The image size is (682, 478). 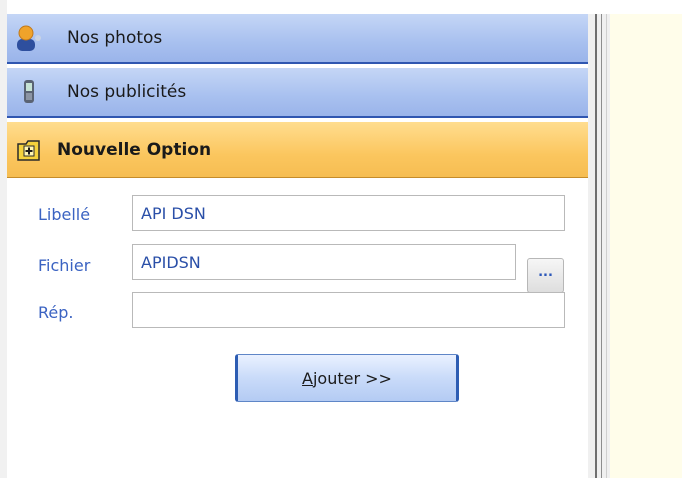 What do you see at coordinates (297, 150) in the screenshot?
I see `nav-item-new-option: Nouvelle Option` at bounding box center [297, 150].